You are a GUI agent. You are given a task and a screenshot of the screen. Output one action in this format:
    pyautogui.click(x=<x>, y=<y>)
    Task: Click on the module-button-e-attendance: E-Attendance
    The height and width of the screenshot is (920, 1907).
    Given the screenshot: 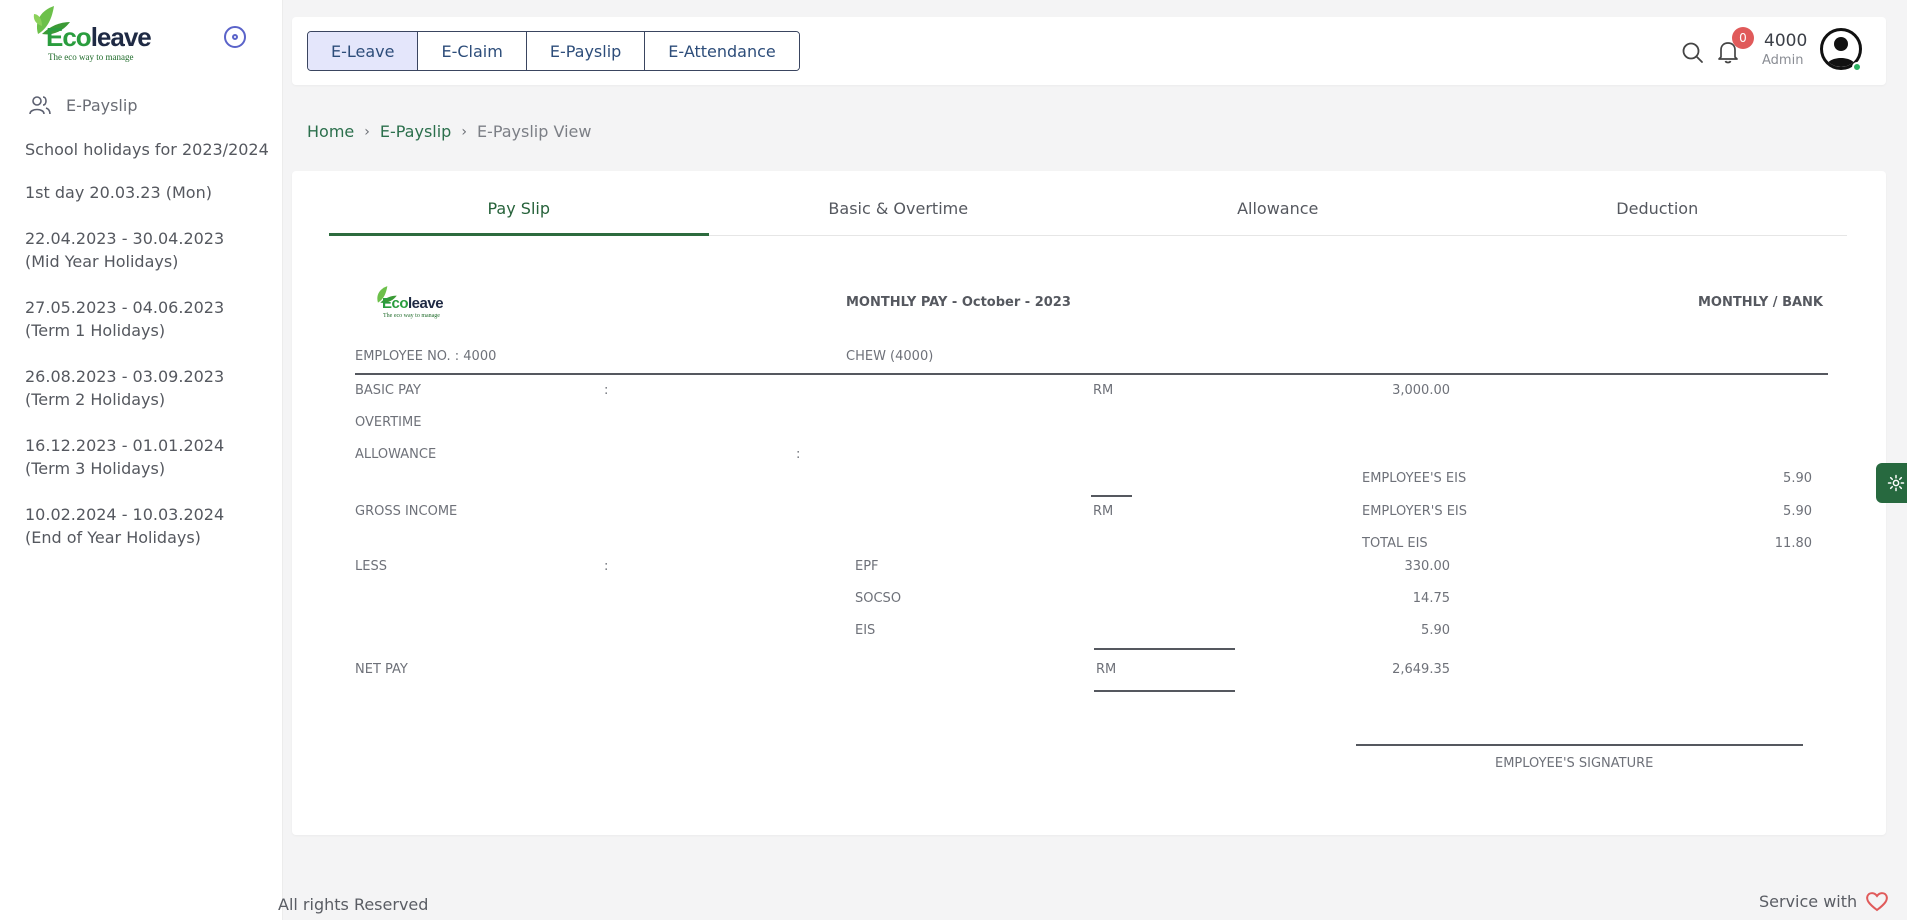 What is the action you would take?
    pyautogui.click(x=722, y=51)
    